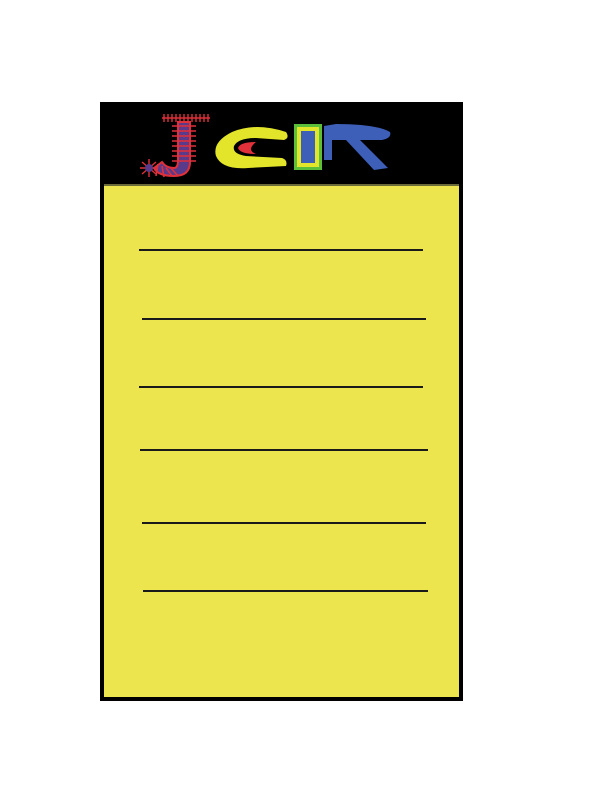 This screenshot has height=792, width=612. Describe the element at coordinates (175, 146) in the screenshot. I see `logo-letter-j` at that location.